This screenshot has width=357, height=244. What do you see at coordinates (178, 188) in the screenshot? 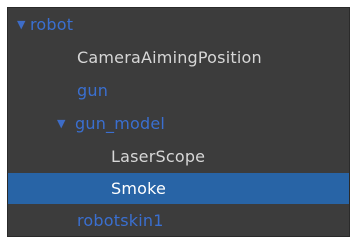
I see `tree-item-smoke: Smoke` at bounding box center [178, 188].